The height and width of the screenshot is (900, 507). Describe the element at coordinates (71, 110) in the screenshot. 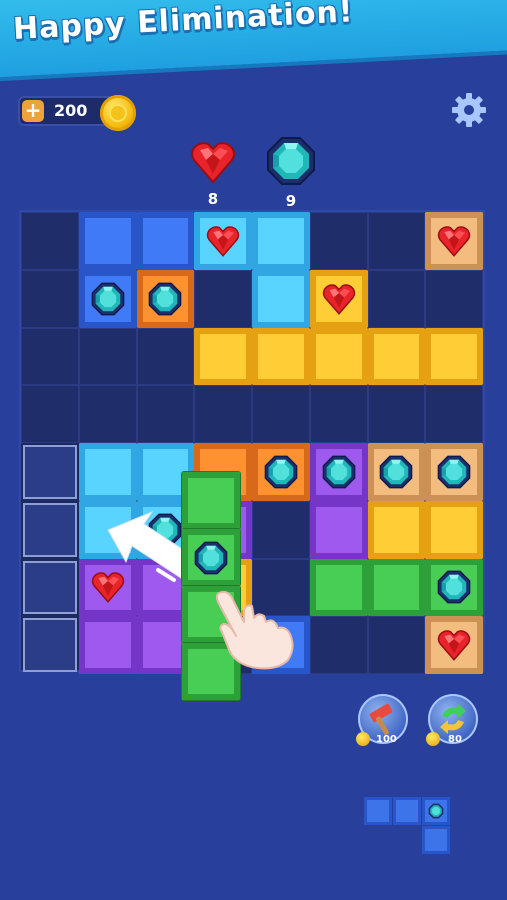

I see `coin-value: 200` at that location.